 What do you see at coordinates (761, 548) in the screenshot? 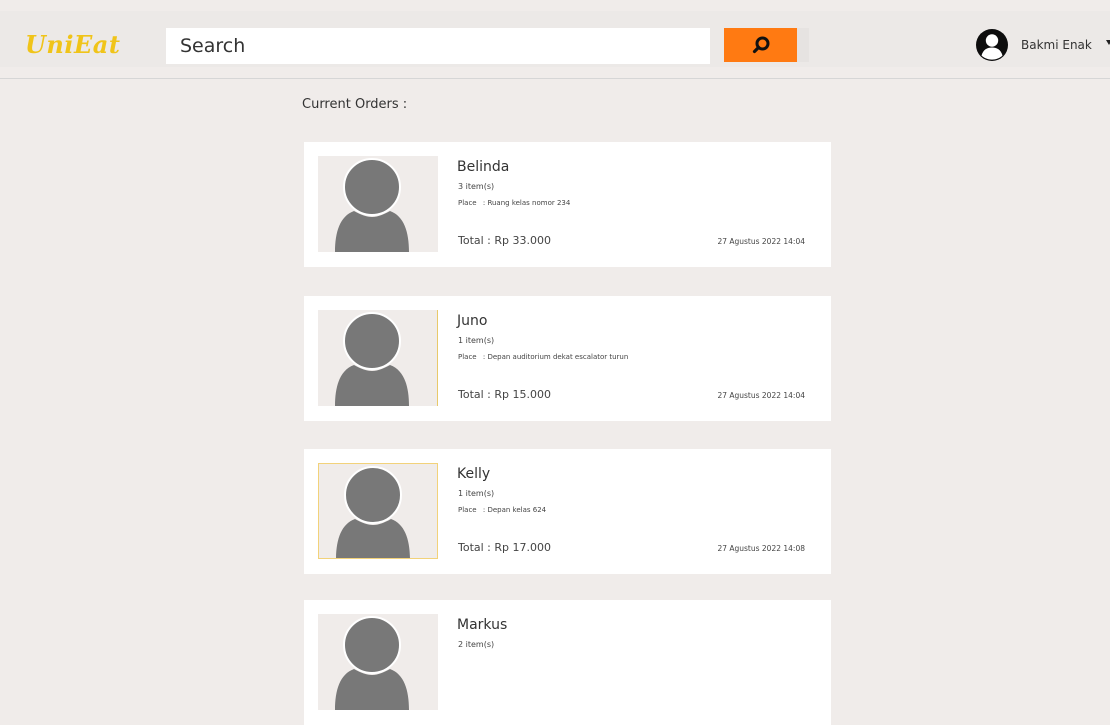
I see `order-timestamp: 27 Agustus 2022 14:08` at bounding box center [761, 548].